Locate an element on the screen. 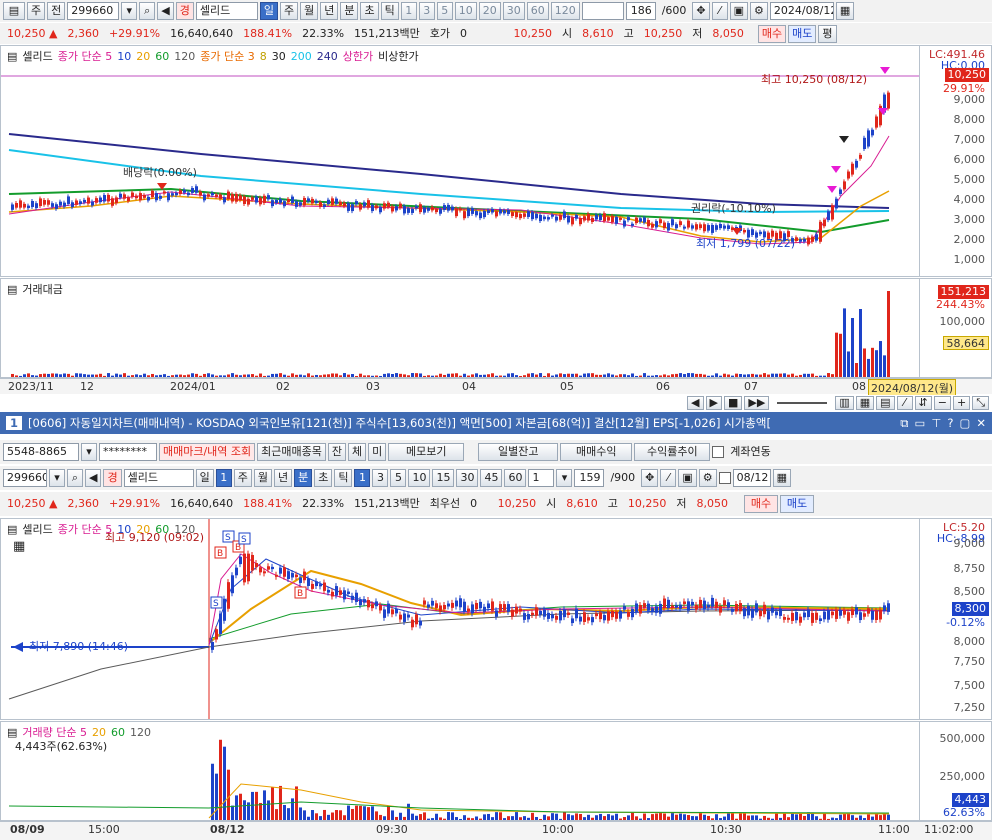 The image size is (992, 840). sub-interval-1: 1 is located at coordinates (362, 478).